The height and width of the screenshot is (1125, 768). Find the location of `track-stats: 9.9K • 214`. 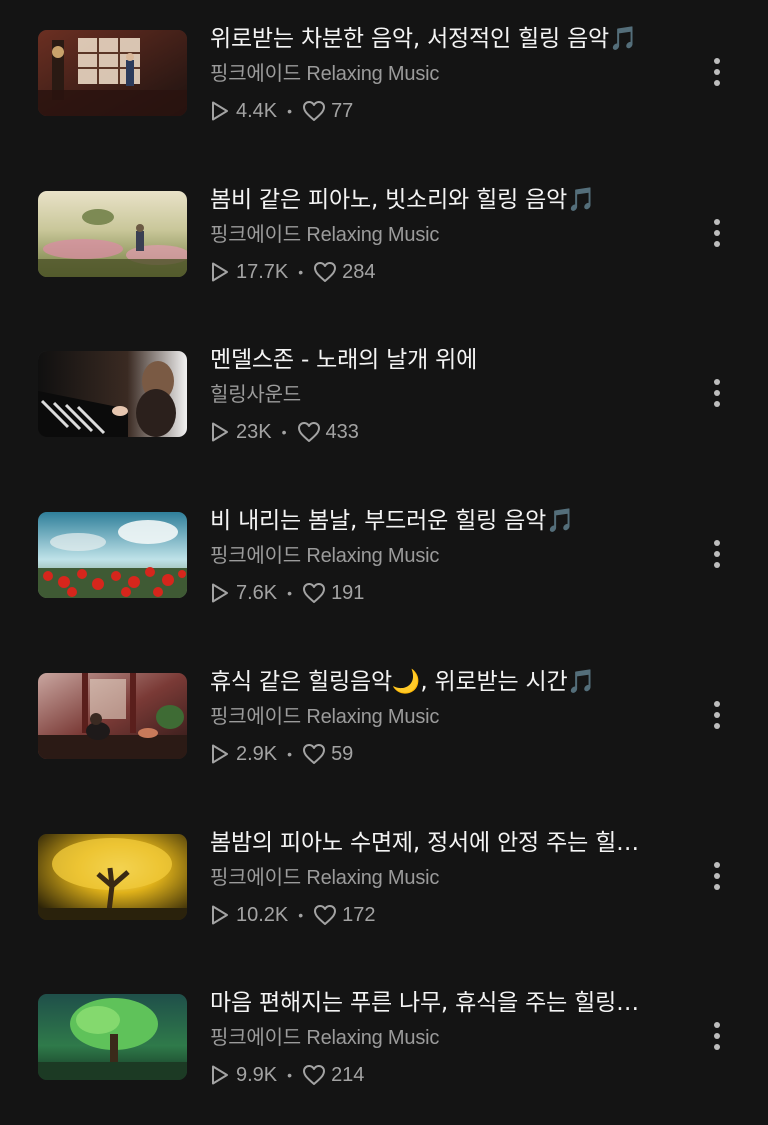

track-stats: 9.9K • 214 is located at coordinates (287, 1075).